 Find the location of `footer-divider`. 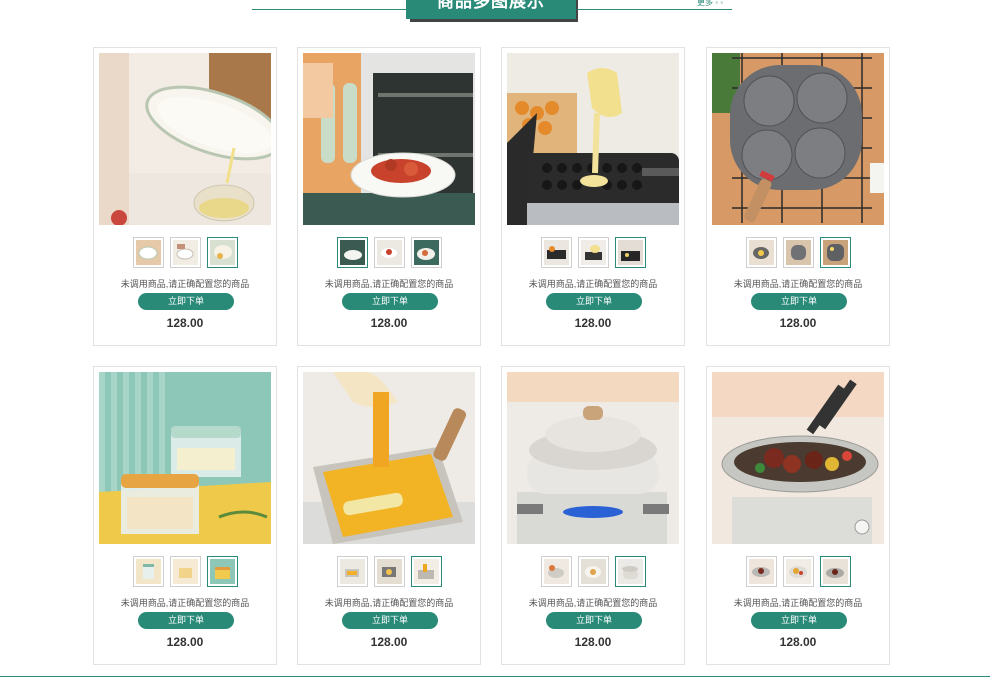

footer-divider is located at coordinates (495, 676).